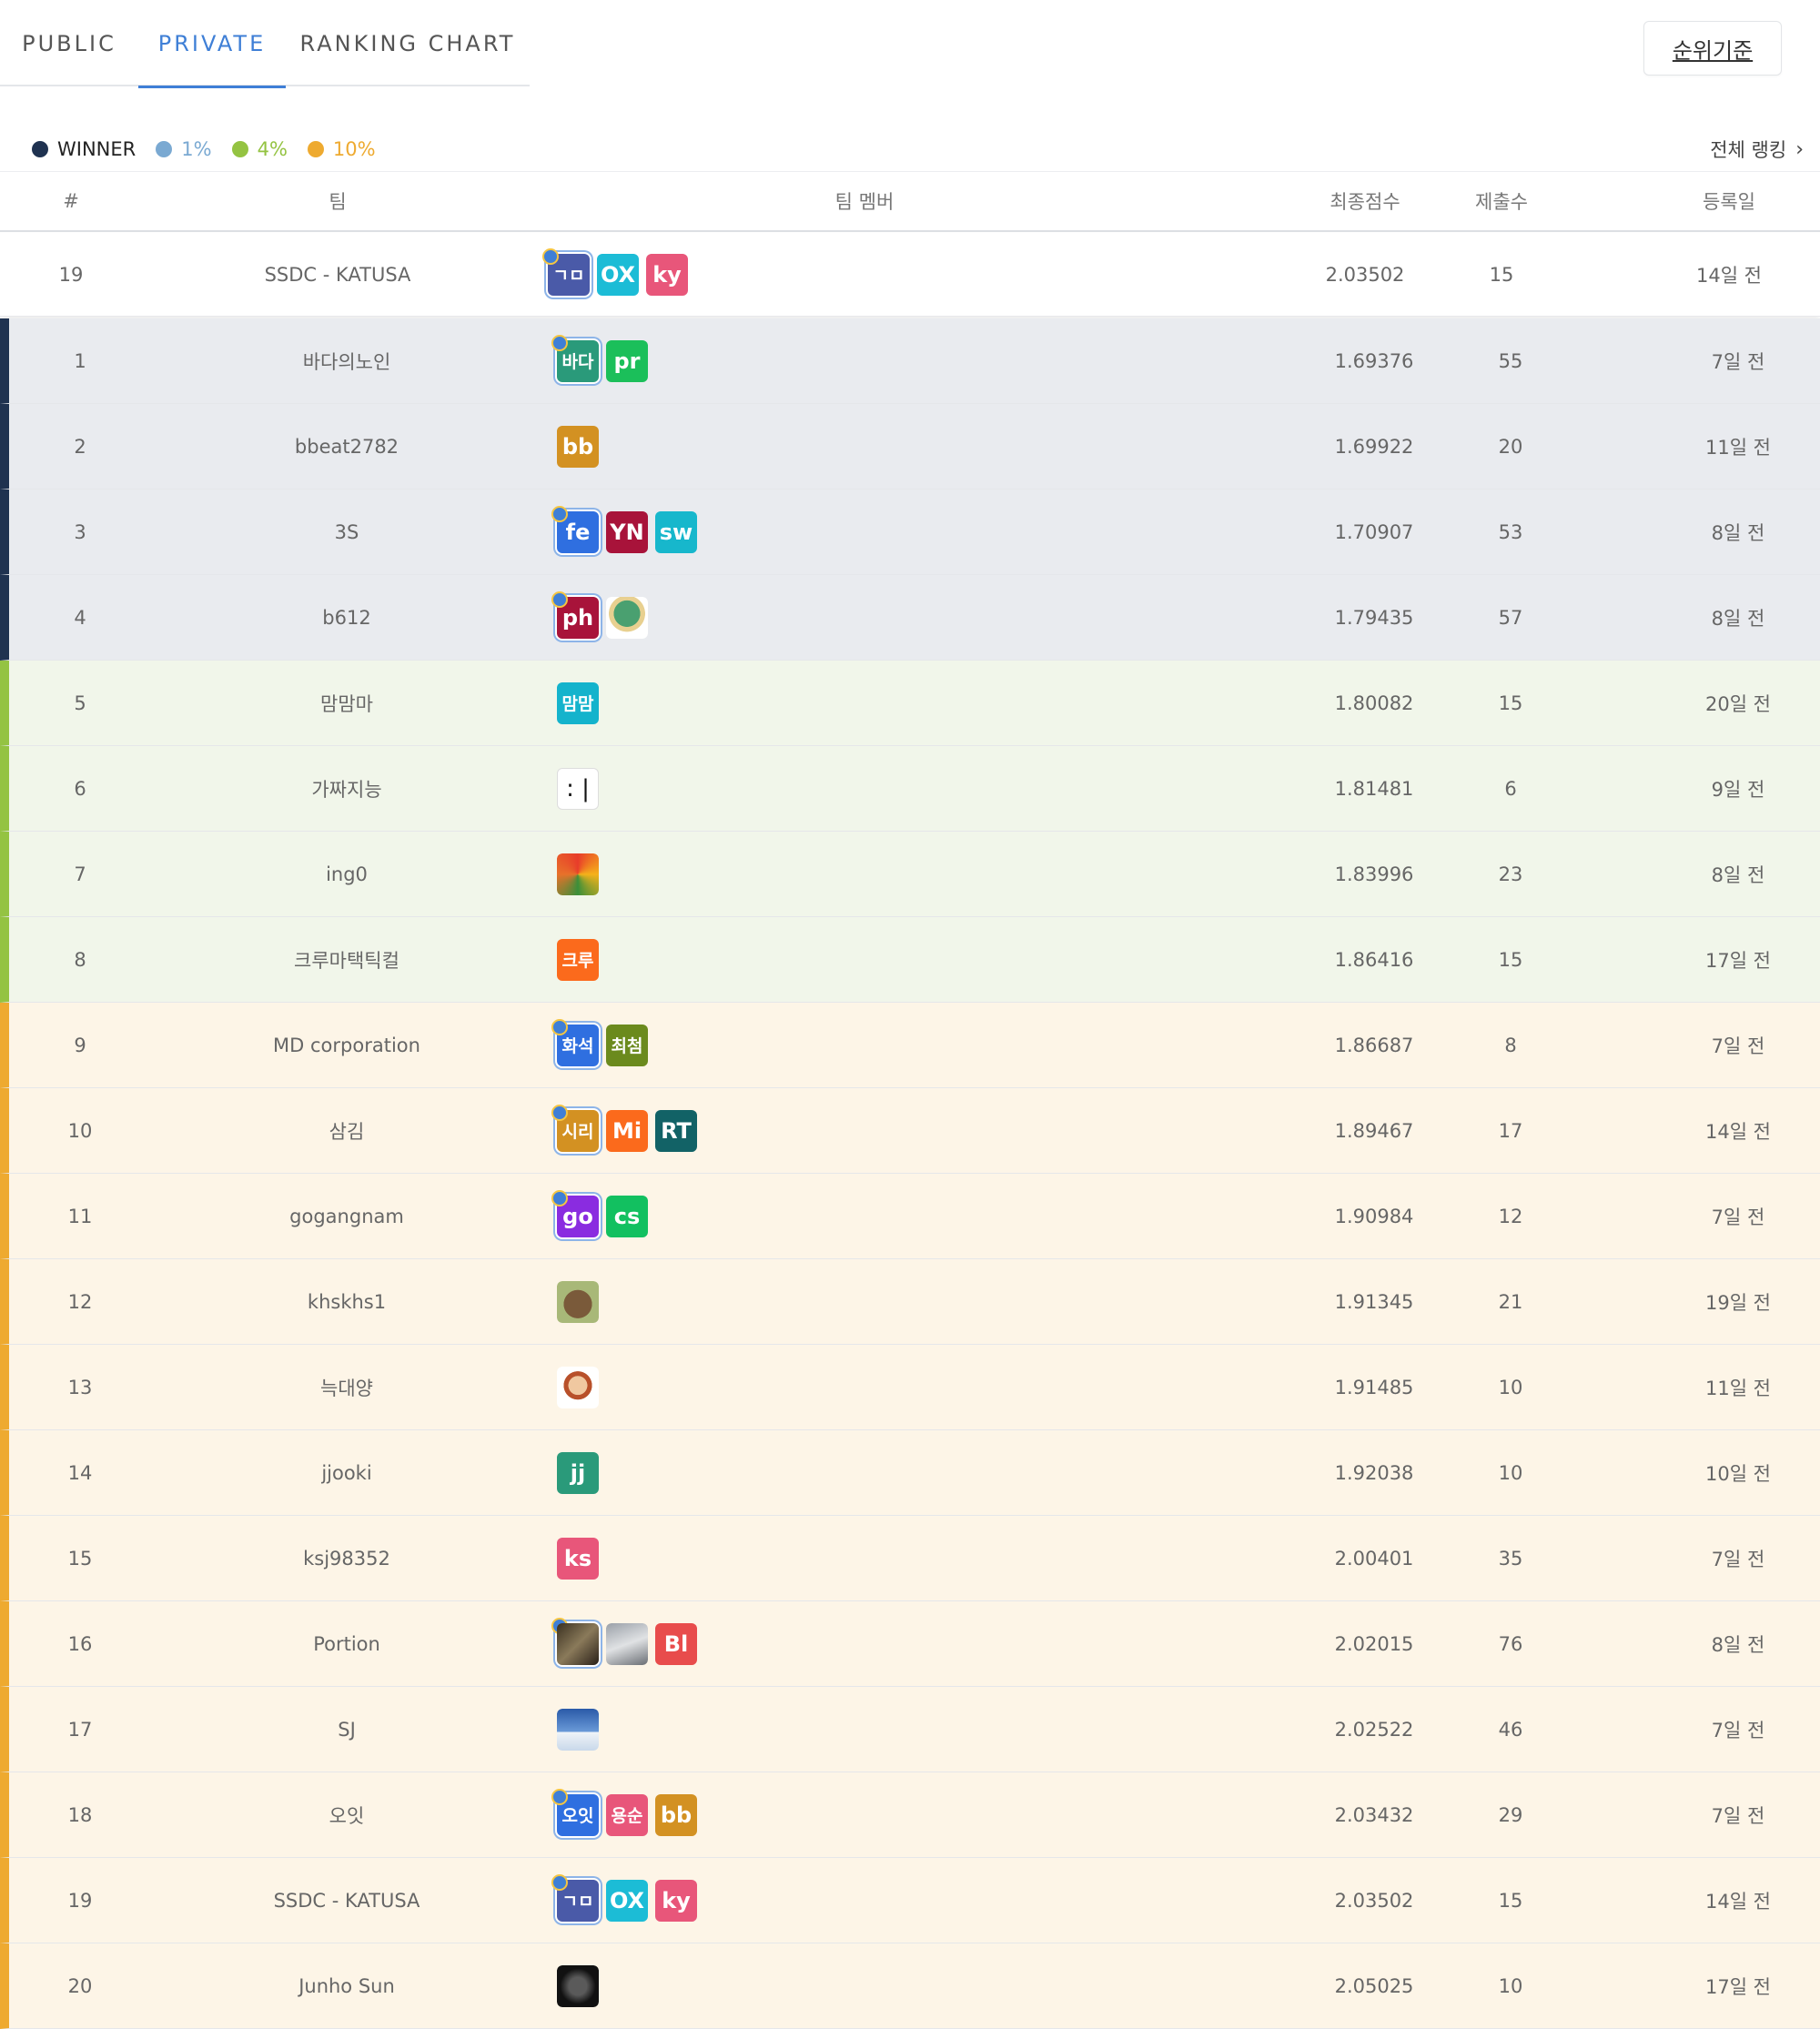 This screenshot has width=1820, height=2029. Describe the element at coordinates (627, 531) in the screenshot. I see `member-avatar: YN` at that location.